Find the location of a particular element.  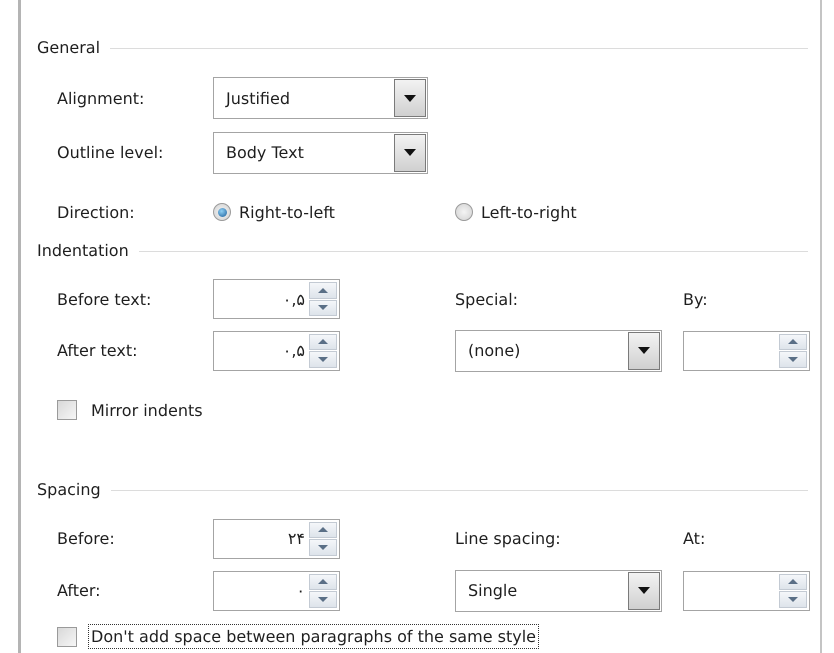

dropdown-field: Justified is located at coordinates (320, 98).